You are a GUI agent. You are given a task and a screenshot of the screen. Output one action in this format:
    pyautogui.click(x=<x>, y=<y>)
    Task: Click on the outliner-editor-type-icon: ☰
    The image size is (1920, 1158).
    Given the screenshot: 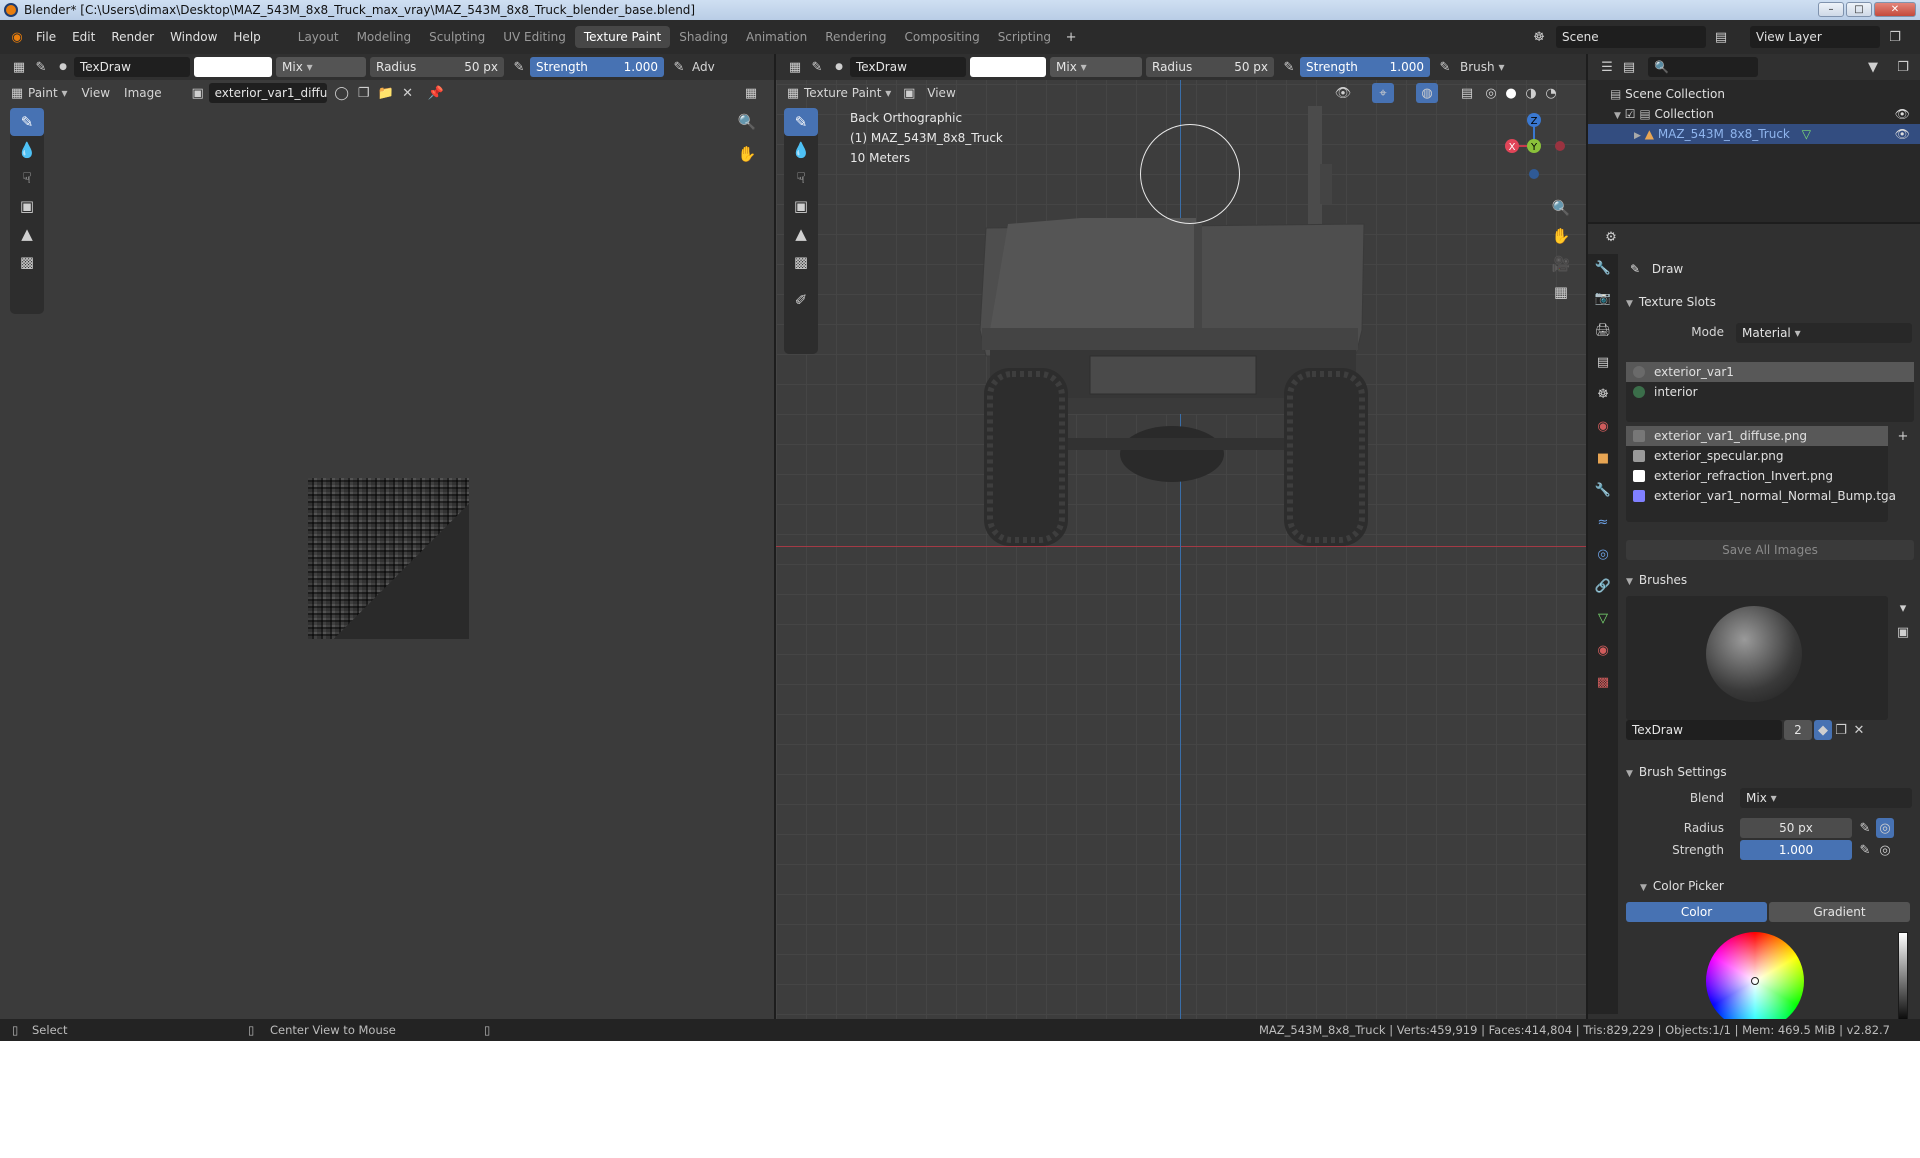 What is the action you would take?
    pyautogui.click(x=1607, y=67)
    